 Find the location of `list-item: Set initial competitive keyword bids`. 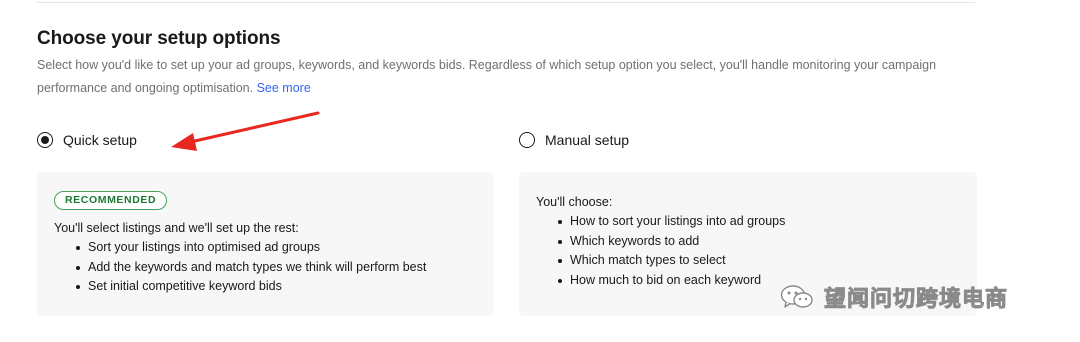

list-item: Set initial competitive keyword bids is located at coordinates (284, 287).